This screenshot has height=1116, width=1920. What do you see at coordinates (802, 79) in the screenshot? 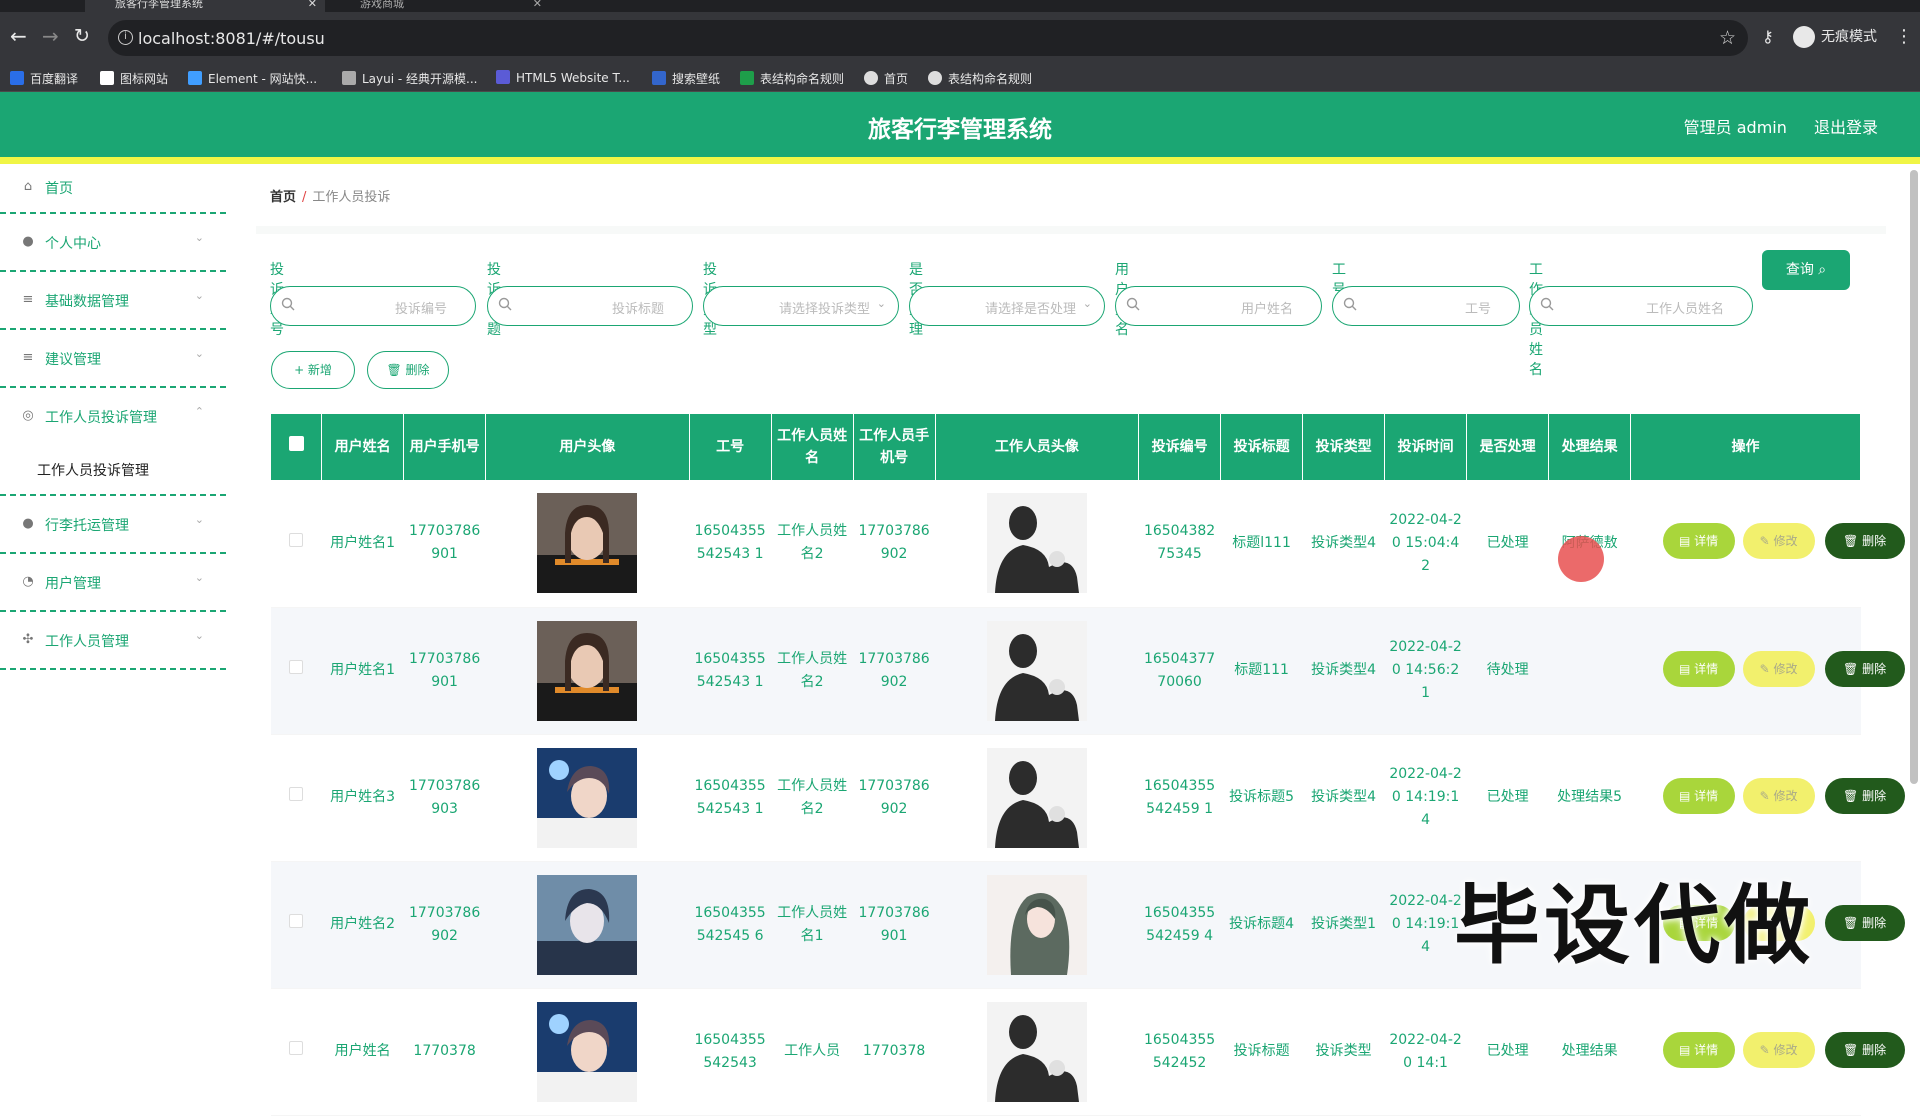
I see `bookmark-label: 表结构命名规则` at bounding box center [802, 79].